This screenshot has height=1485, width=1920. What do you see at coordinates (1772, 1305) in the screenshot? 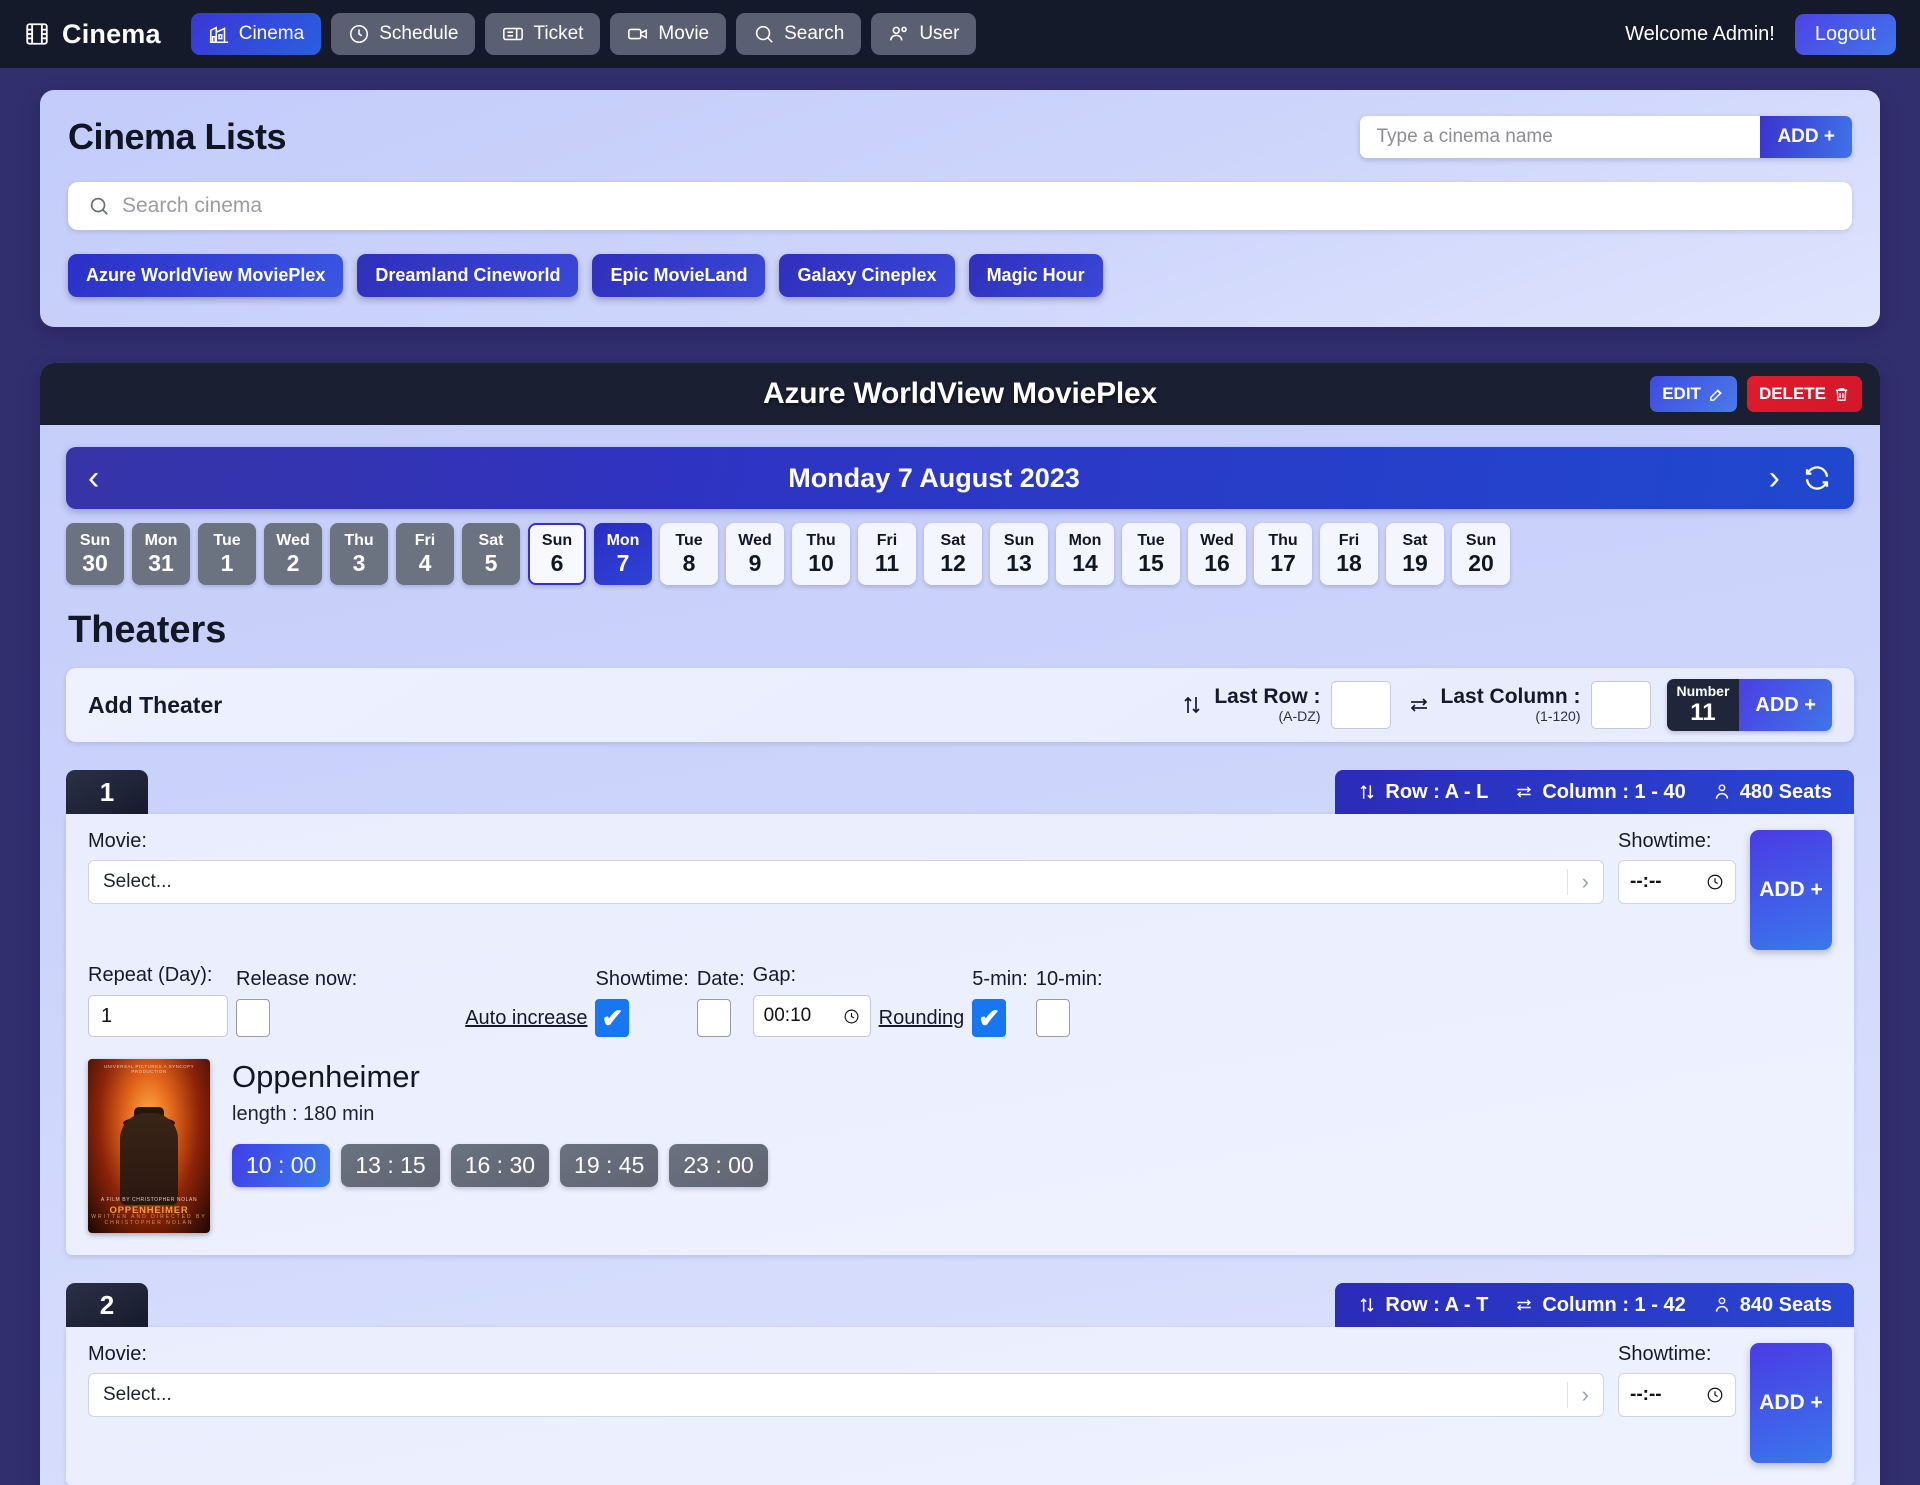
I see `theater-seats-info: 840 Seats` at bounding box center [1772, 1305].